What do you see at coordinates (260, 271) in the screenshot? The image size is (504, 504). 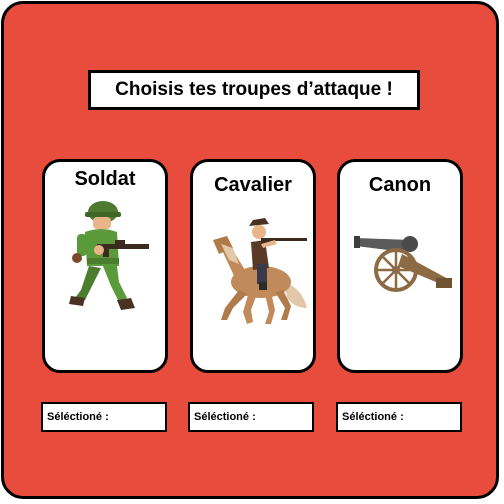 I see `horse-rider-icon` at bounding box center [260, 271].